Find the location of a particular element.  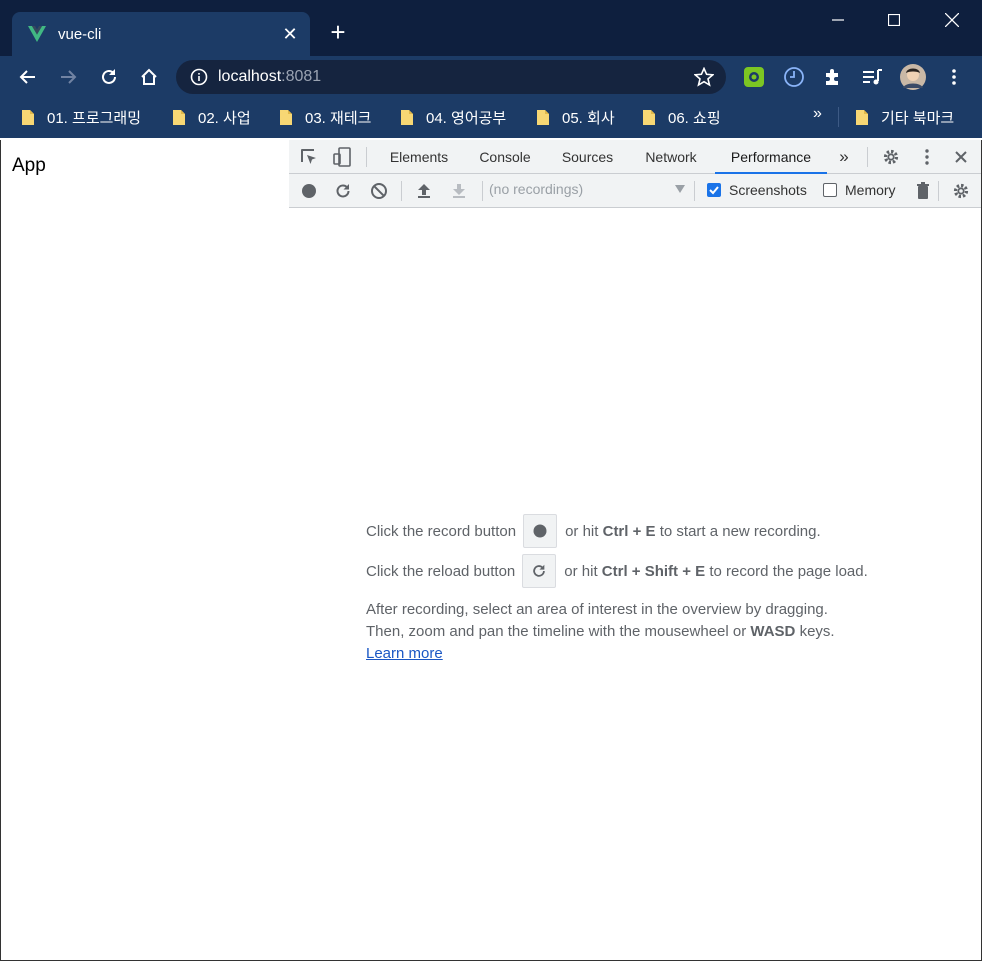

browser-tab: vue-cli ✕ is located at coordinates (161, 34).